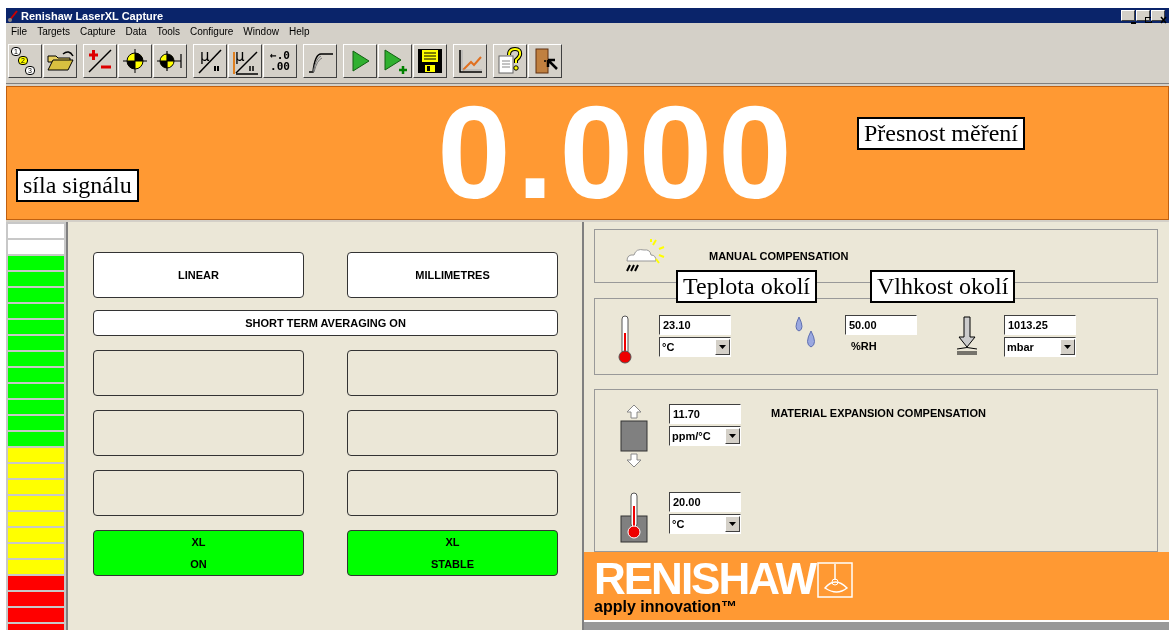  I want to click on reading-value: 0.000, so click(617, 153).